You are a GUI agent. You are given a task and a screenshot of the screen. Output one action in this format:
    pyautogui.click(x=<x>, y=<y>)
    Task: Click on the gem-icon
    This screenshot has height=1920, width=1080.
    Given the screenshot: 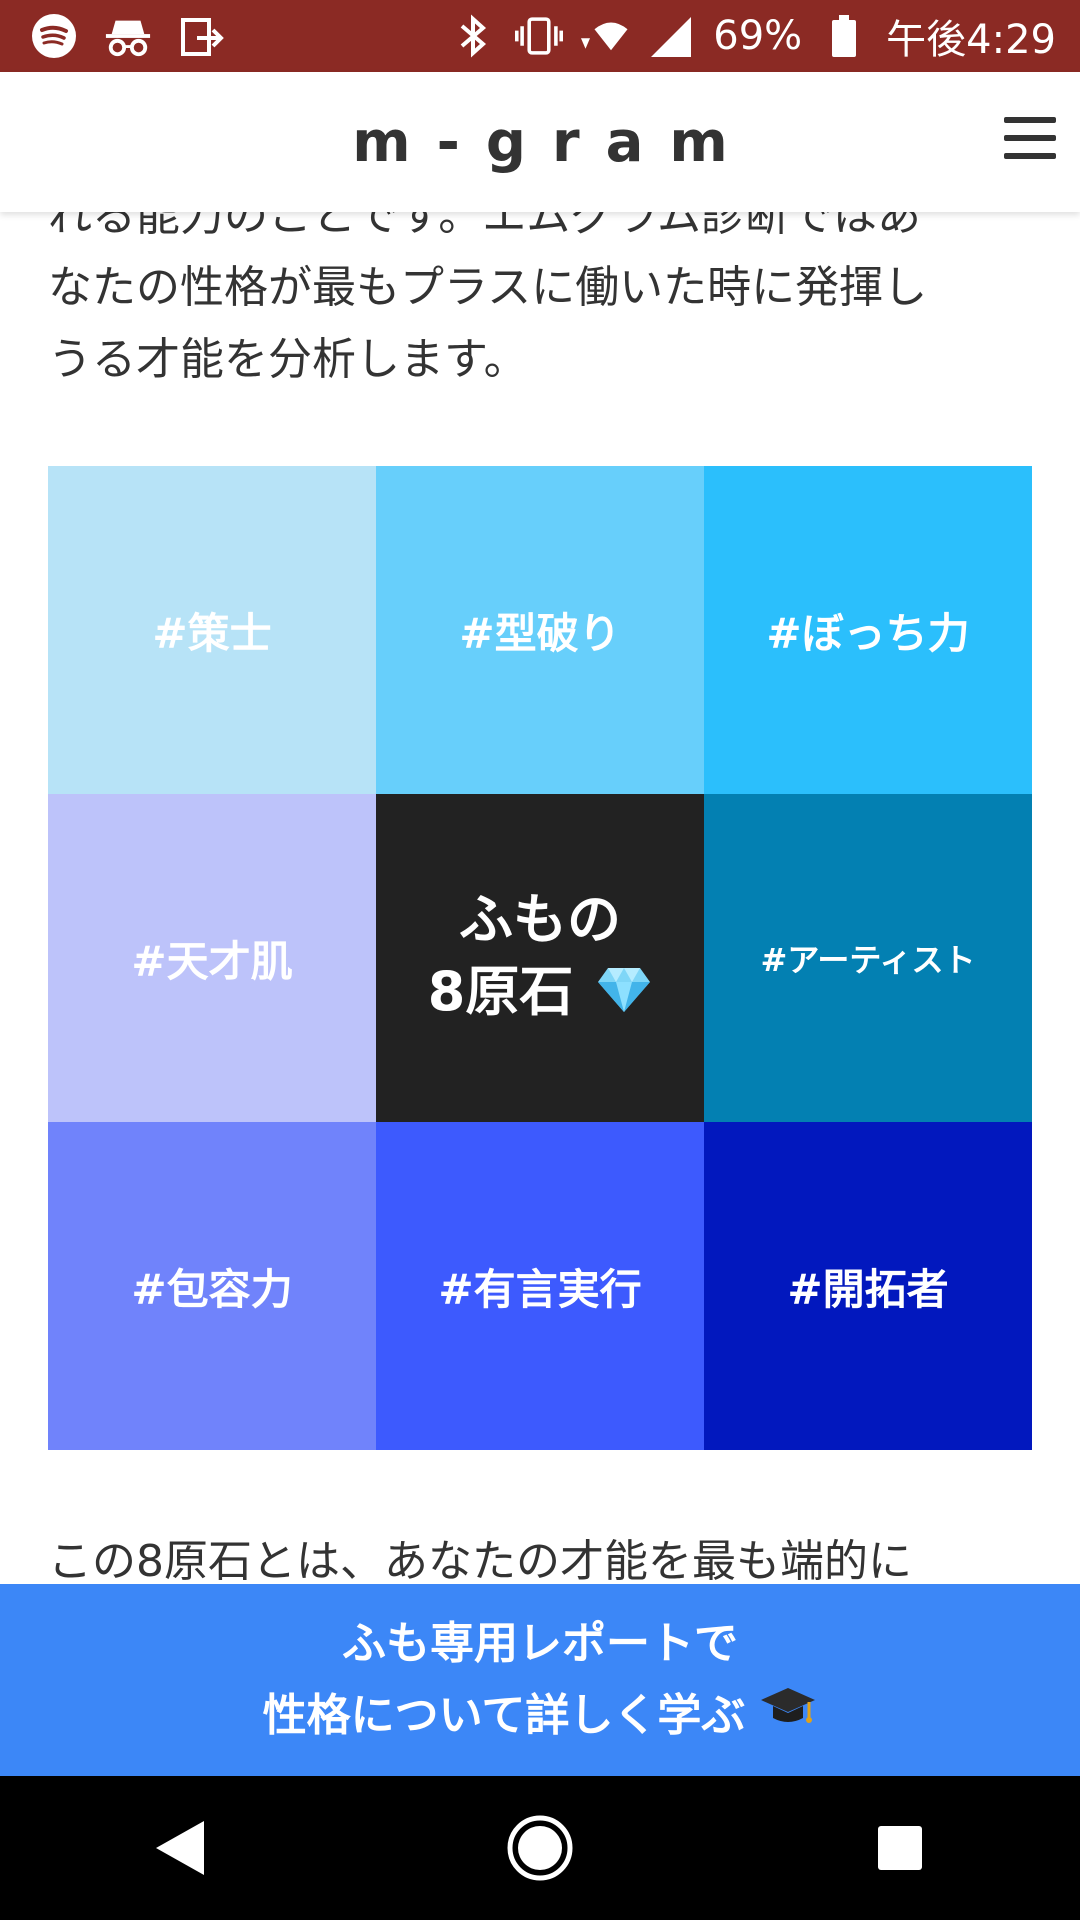 What is the action you would take?
    pyautogui.click(x=624, y=996)
    